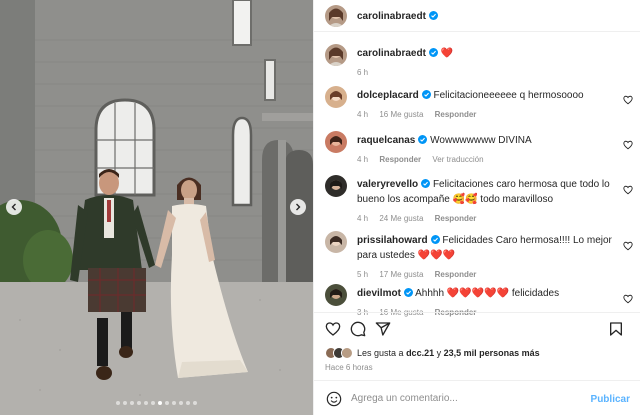  I want to click on caption-avatar, so click(336, 55).